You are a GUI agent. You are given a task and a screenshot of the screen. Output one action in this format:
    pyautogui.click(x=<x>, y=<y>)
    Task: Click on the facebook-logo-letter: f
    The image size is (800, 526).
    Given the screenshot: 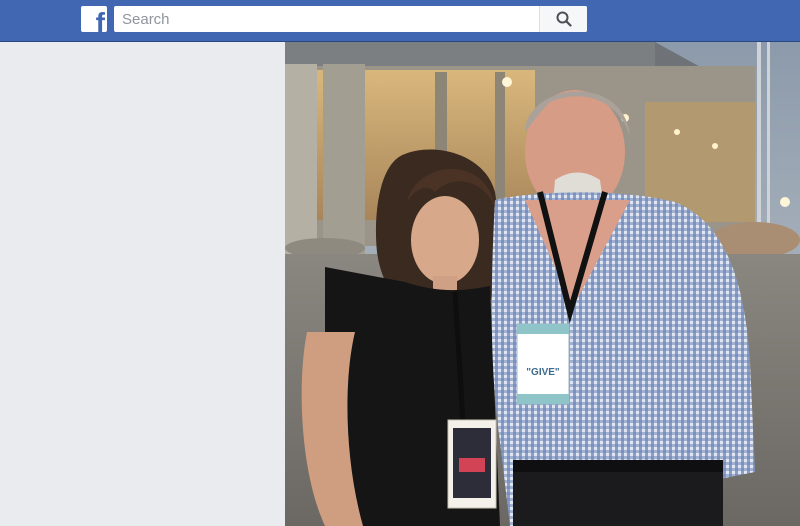 What is the action you would take?
    pyautogui.click(x=100, y=20)
    